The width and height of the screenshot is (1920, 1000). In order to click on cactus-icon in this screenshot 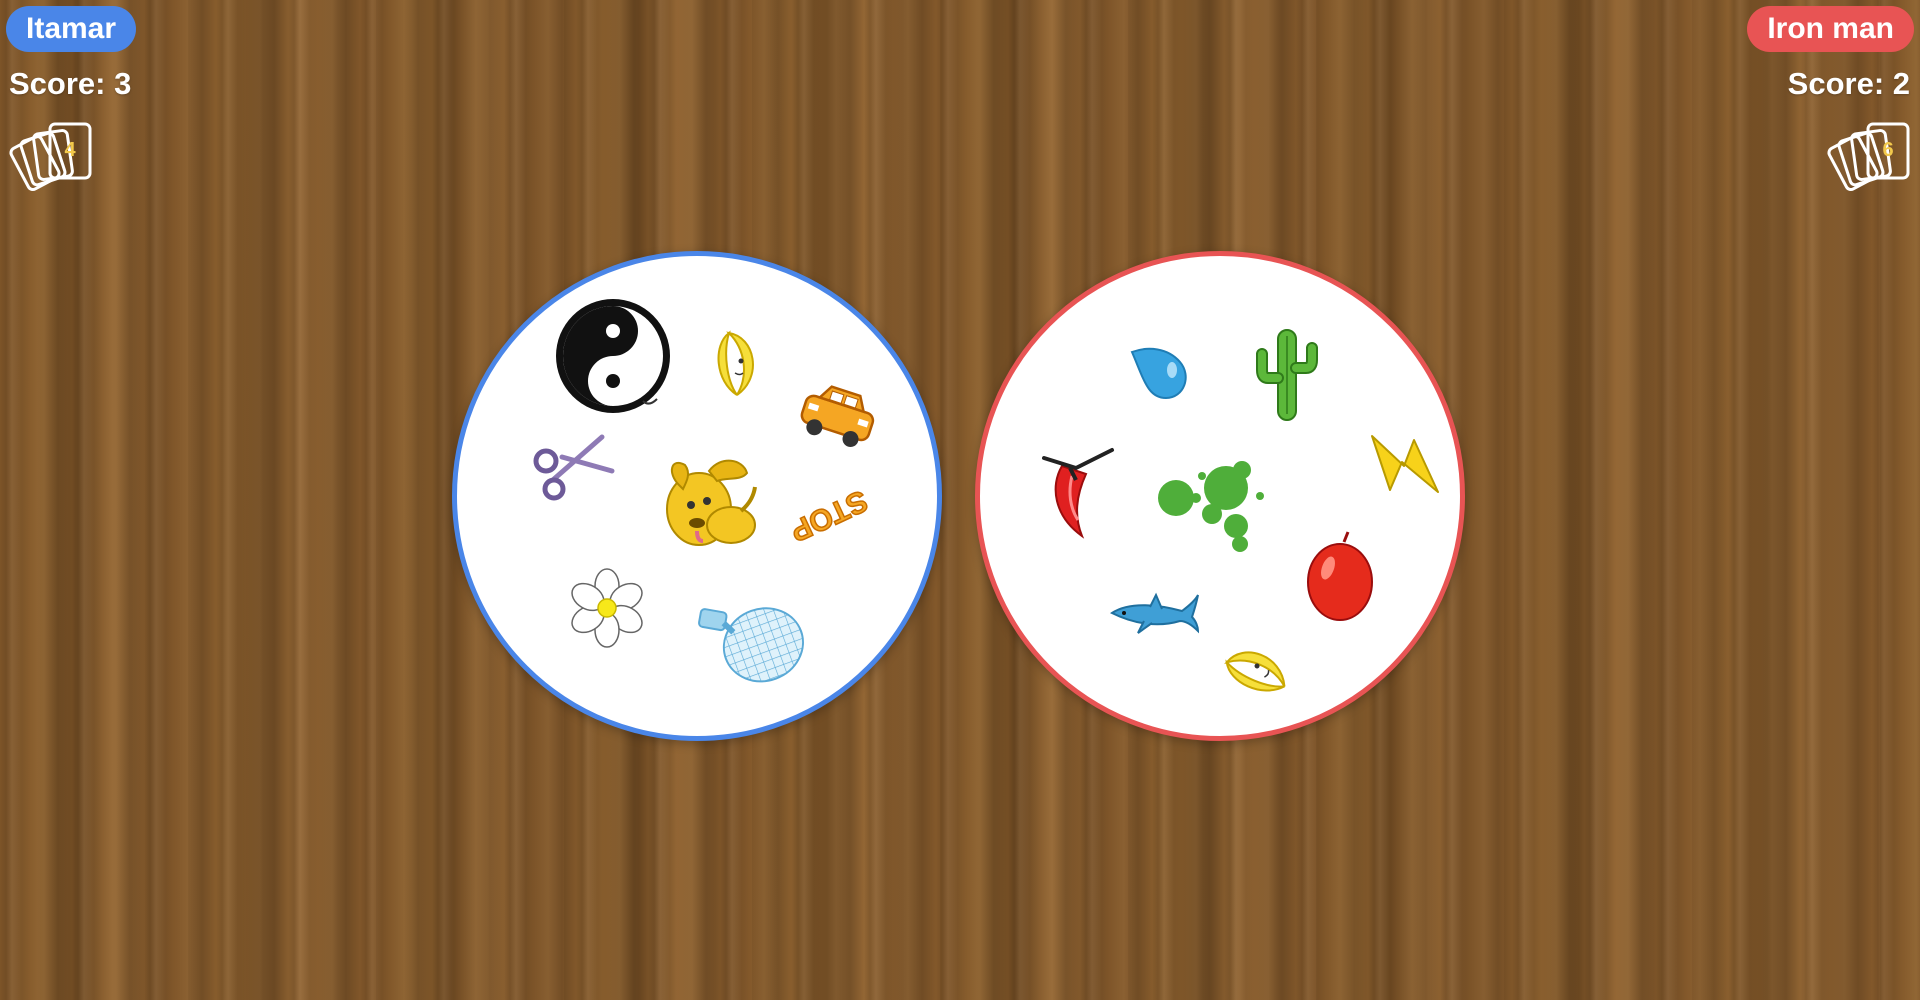, I will do `click(1287, 375)`.